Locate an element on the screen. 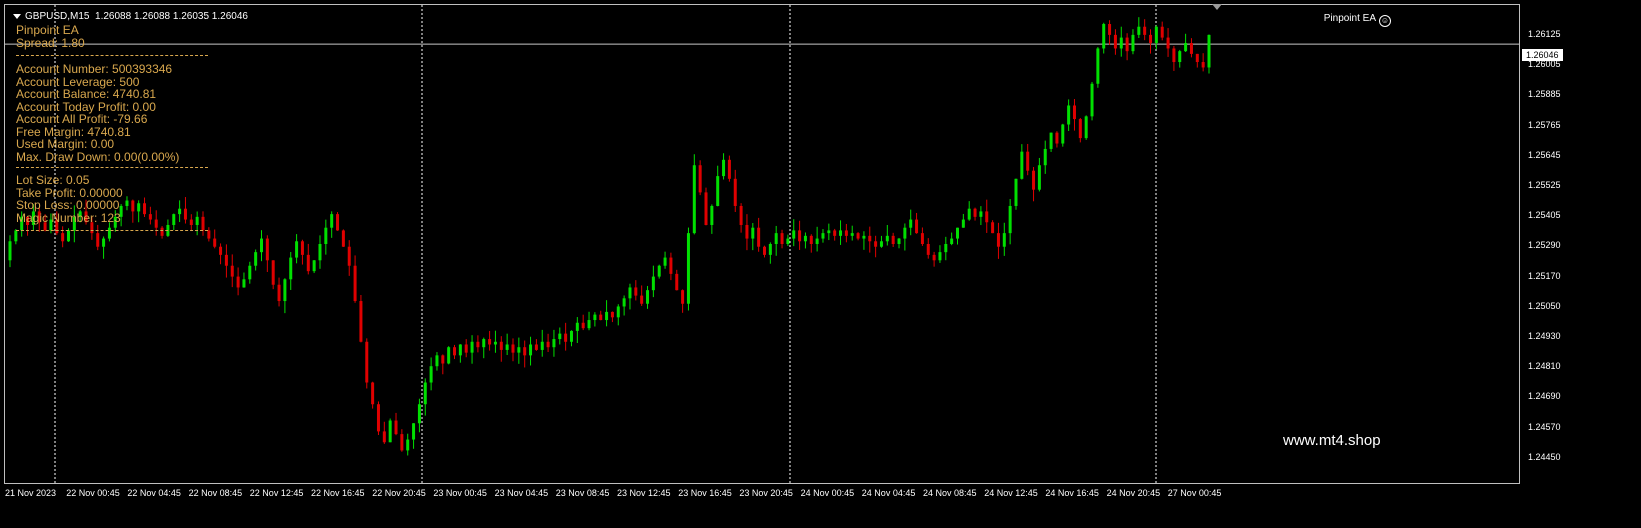 This screenshot has height=528, width=1641. chart-menu-triangle-icon is located at coordinates (17, 16).